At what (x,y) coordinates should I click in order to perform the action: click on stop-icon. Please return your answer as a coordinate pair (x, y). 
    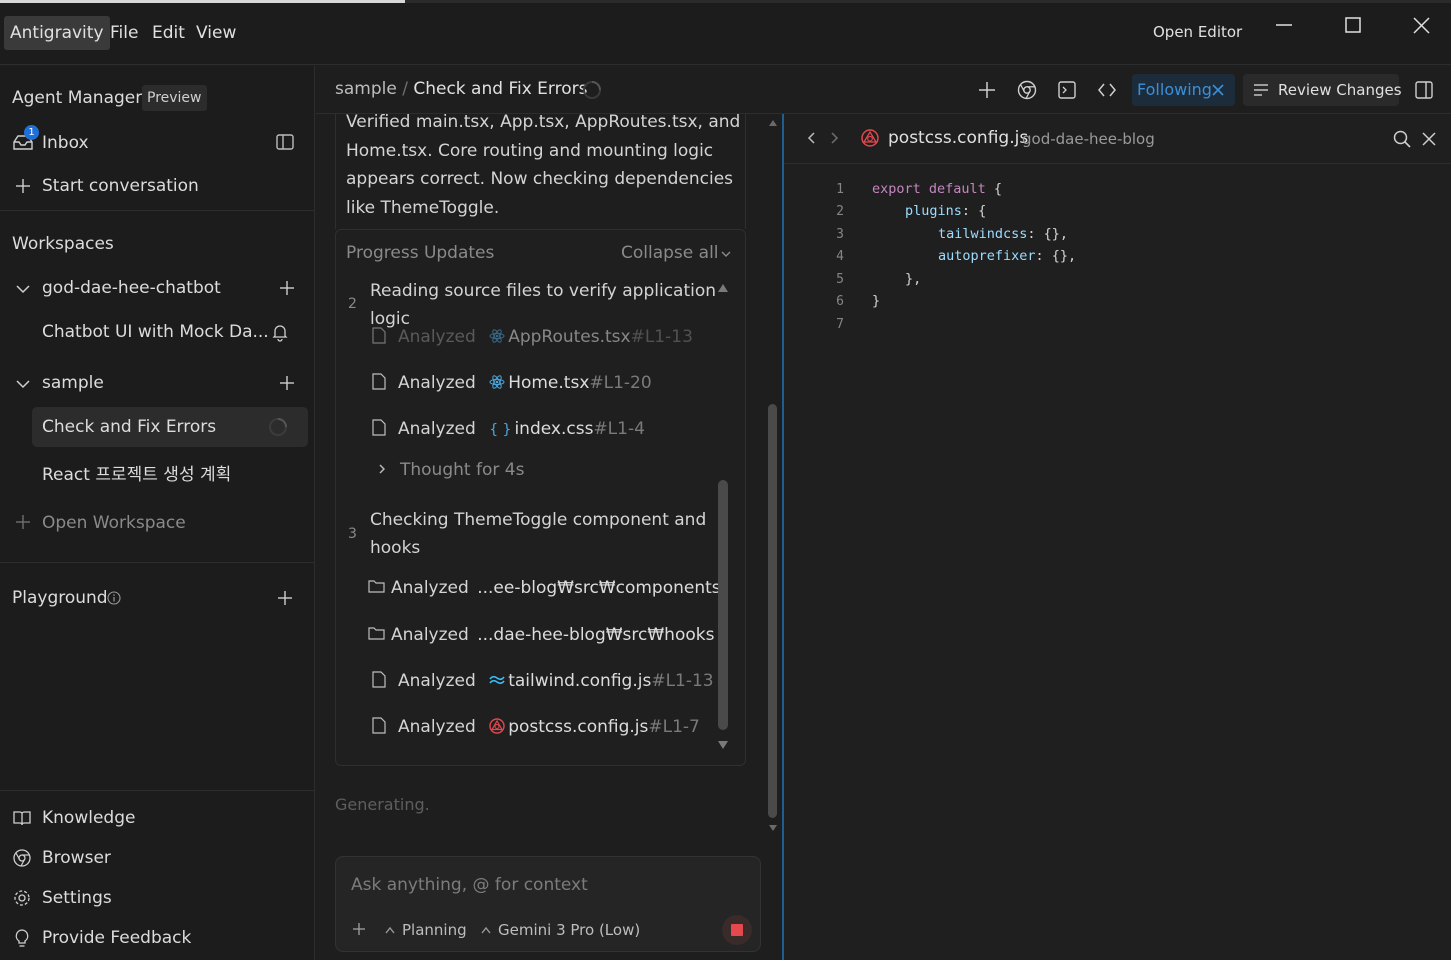
    Looking at the image, I should click on (737, 930).